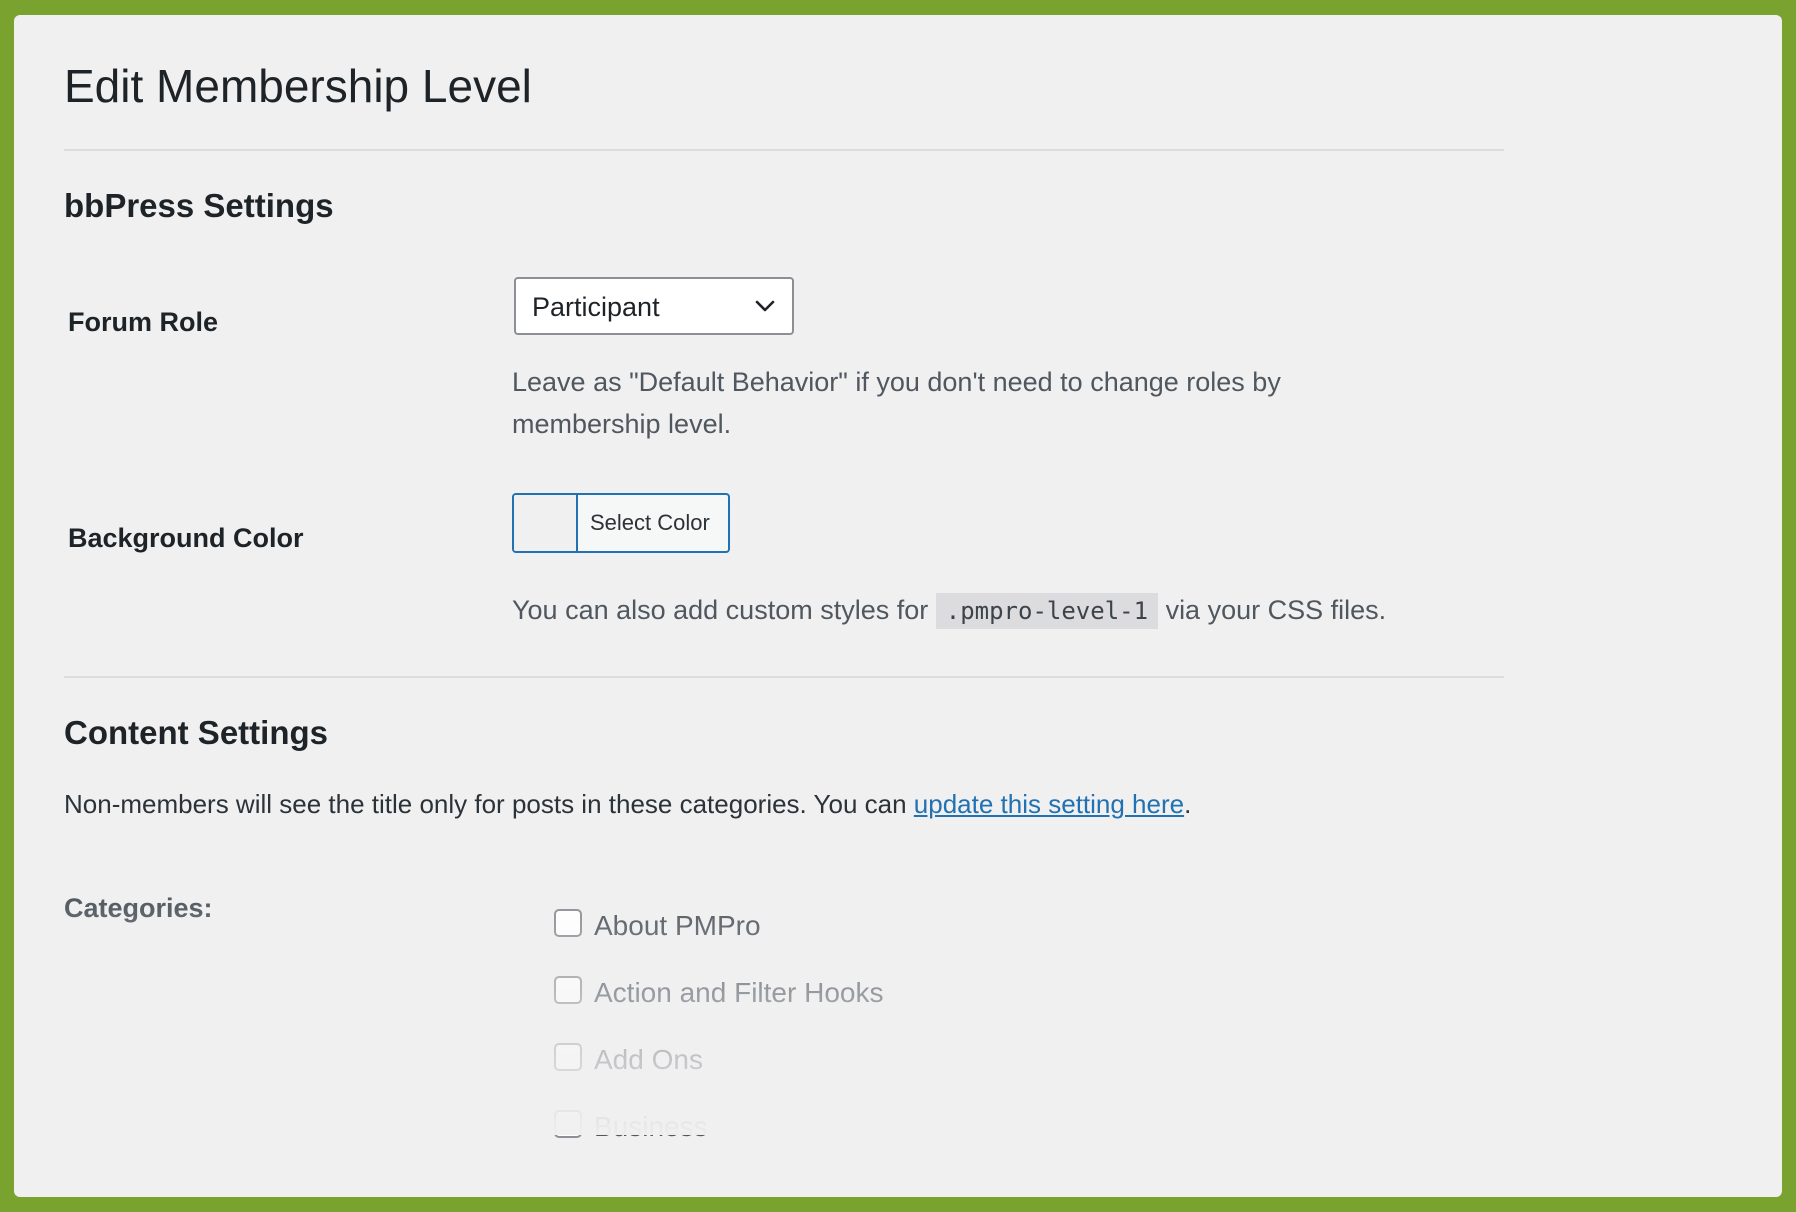 The width and height of the screenshot is (1796, 1212). Describe the element at coordinates (739, 992) in the screenshot. I see `category-label: Action and Filter Hooks` at that location.